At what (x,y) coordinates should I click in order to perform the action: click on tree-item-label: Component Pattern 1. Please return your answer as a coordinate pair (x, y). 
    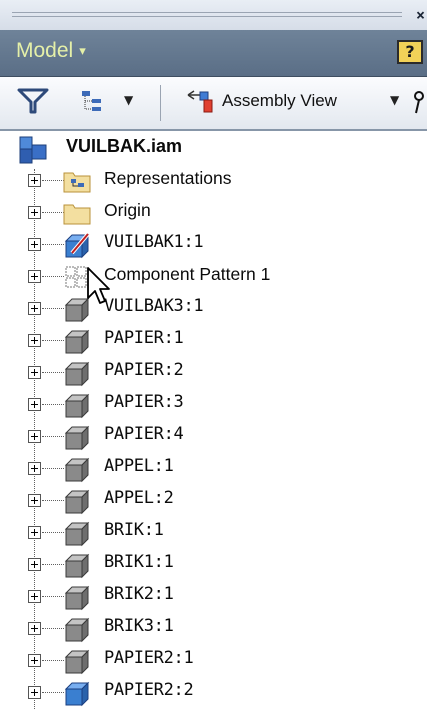
    Looking at the image, I should click on (187, 274).